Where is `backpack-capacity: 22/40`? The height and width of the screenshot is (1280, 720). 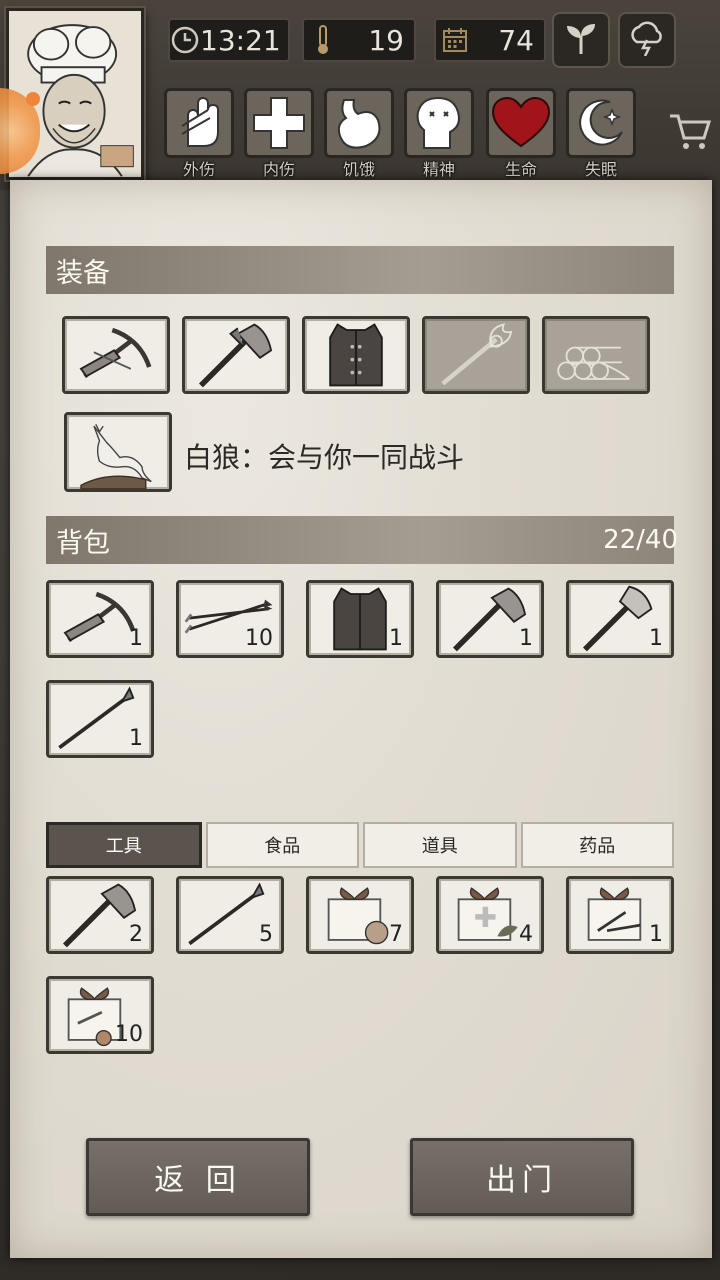
backpack-capacity: 22/40 is located at coordinates (640, 540).